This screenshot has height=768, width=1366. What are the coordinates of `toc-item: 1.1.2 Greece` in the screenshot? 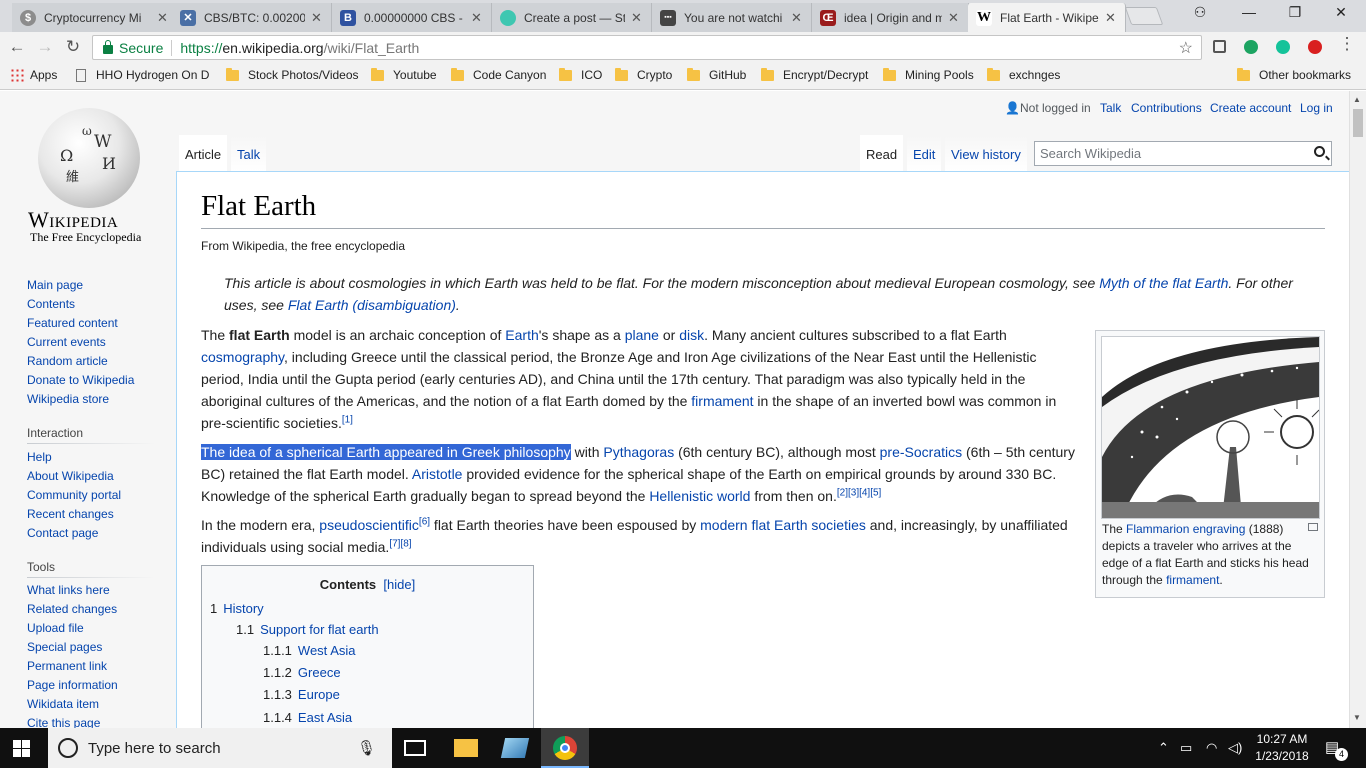 It's located at (302, 672).